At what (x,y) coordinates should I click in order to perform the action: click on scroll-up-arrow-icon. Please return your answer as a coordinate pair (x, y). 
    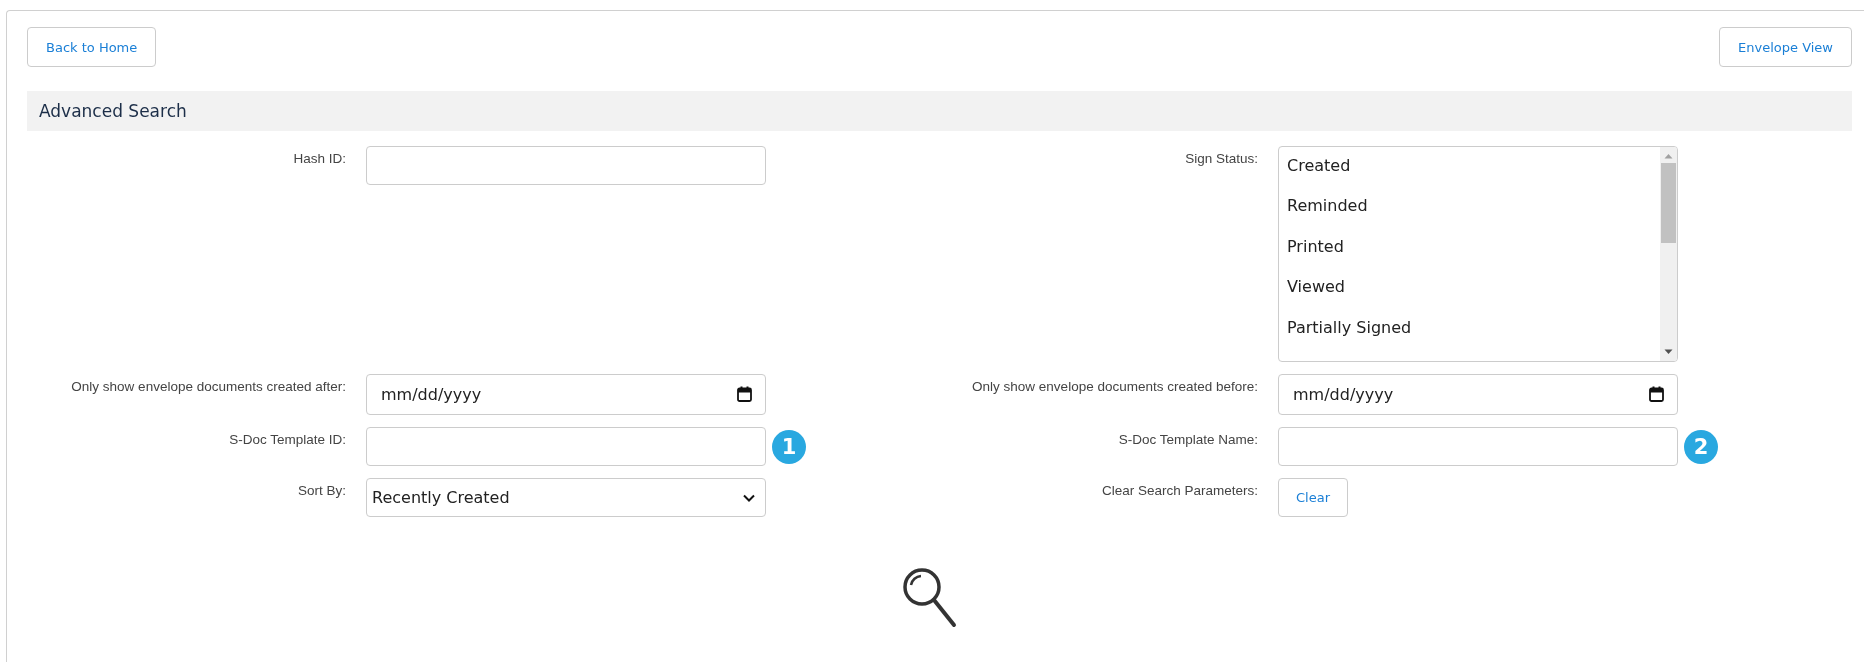
    Looking at the image, I should click on (1668, 156).